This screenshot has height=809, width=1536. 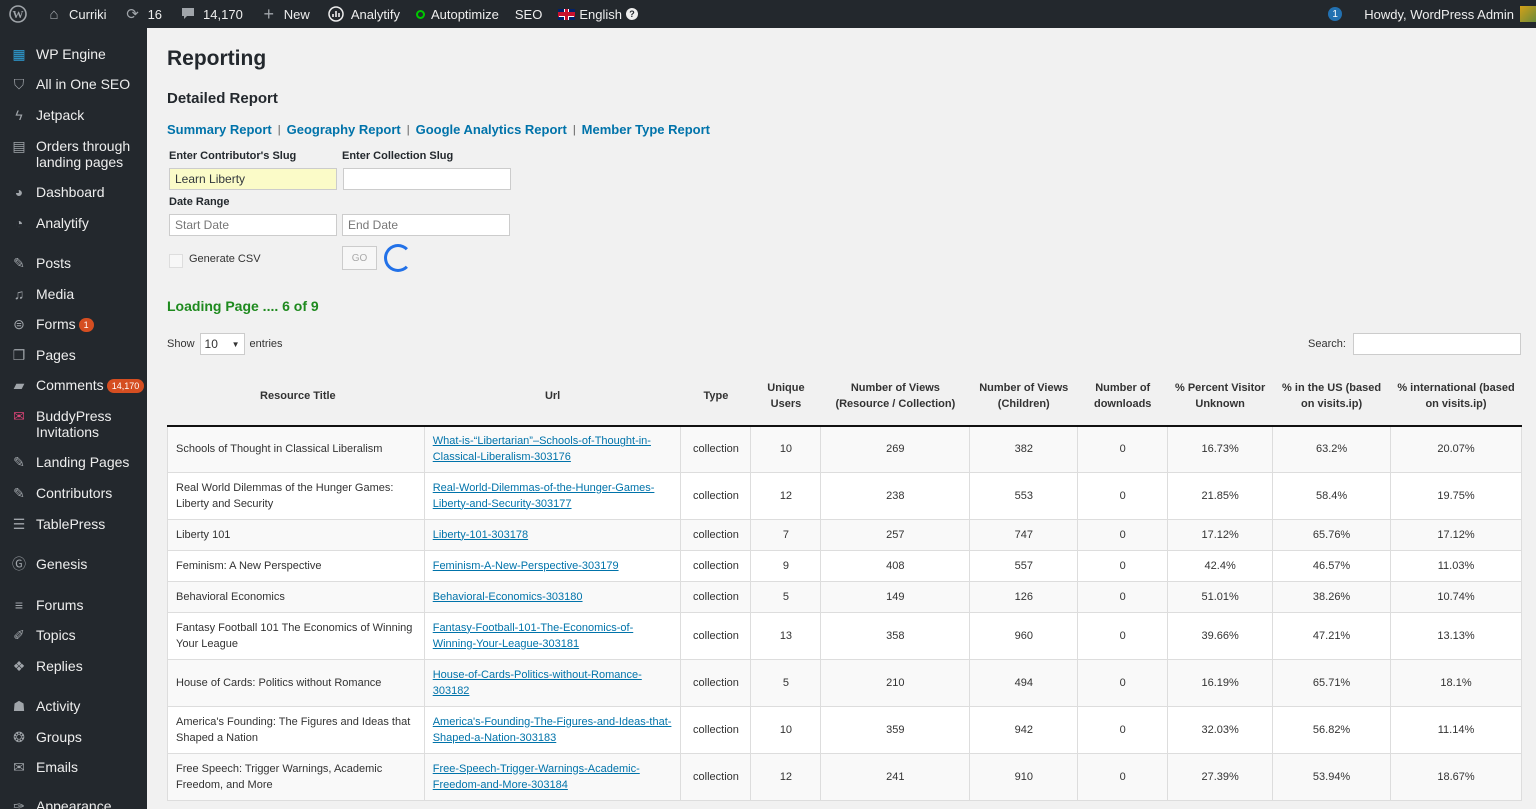 What do you see at coordinates (284, 14) in the screenshot?
I see `new-content-link: + New` at bounding box center [284, 14].